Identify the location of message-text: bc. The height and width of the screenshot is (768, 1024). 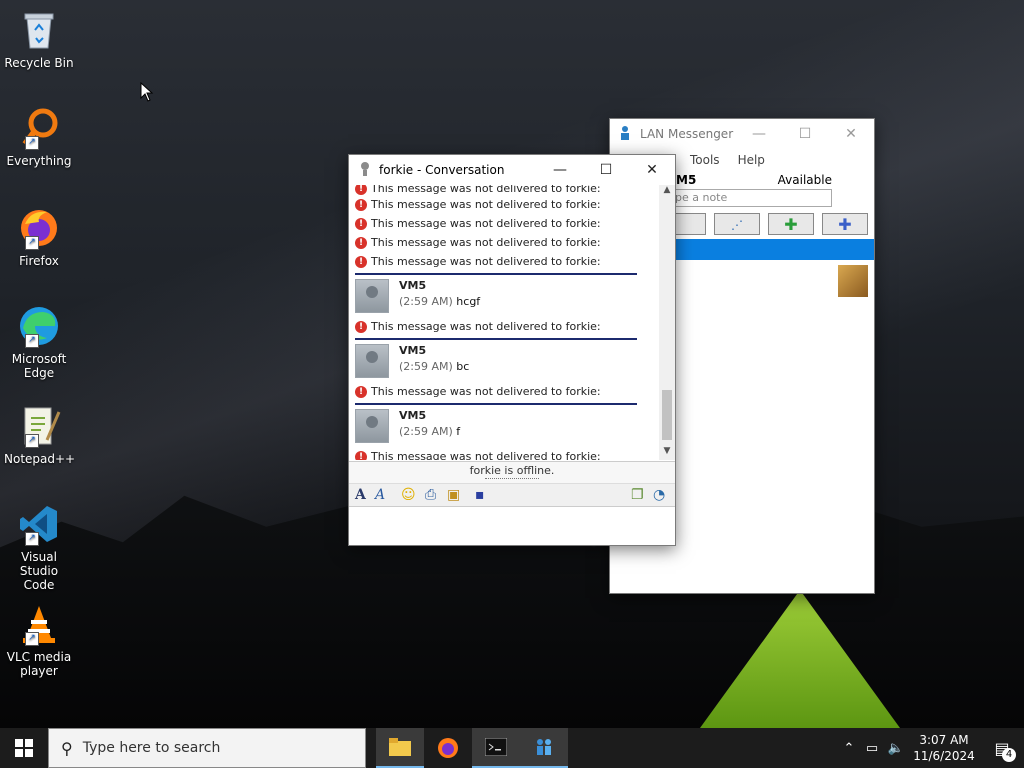
(463, 366).